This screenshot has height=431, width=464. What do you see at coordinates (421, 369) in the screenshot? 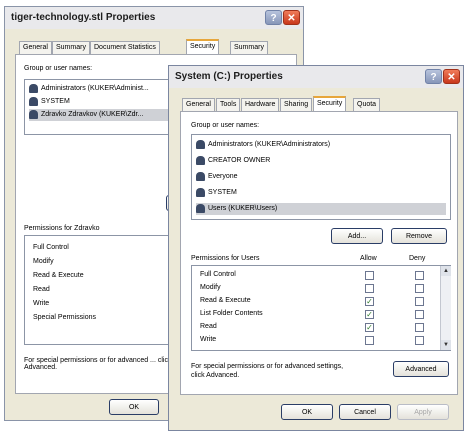
I see `advanced-button: Advanced` at bounding box center [421, 369].